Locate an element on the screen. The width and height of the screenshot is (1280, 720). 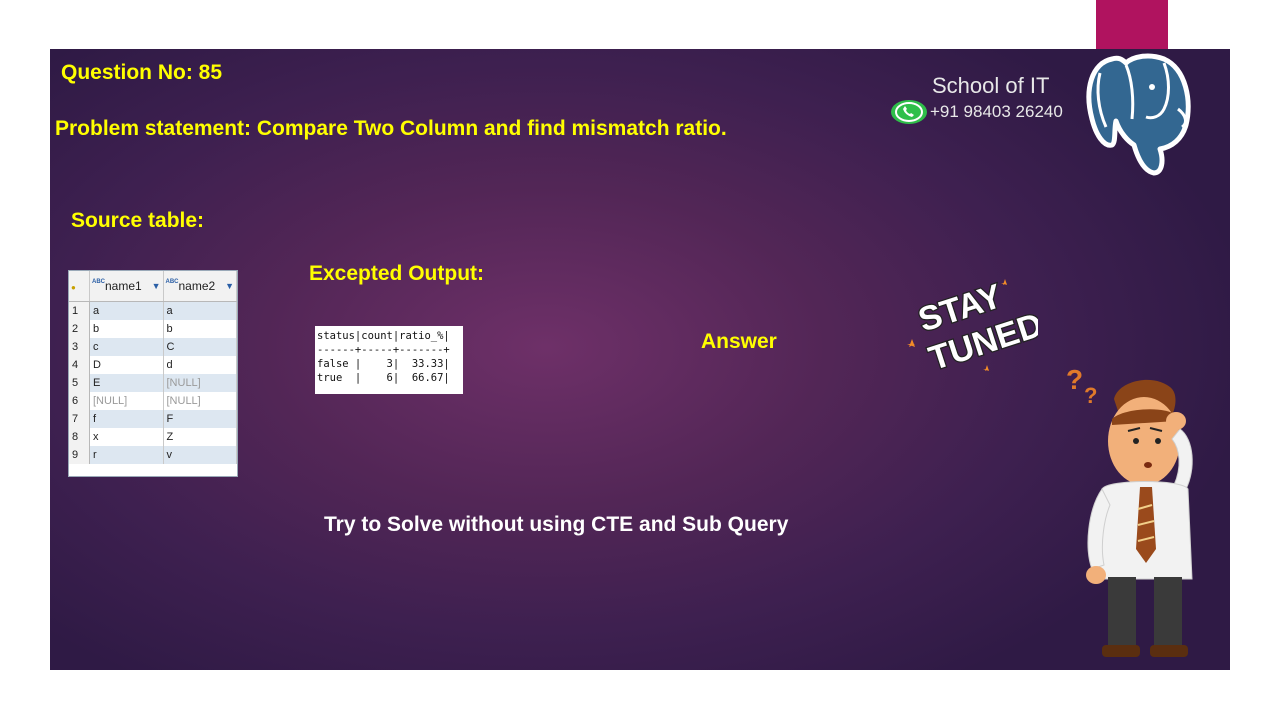
postgresql-elephant-logo is located at coordinates (1138, 114).